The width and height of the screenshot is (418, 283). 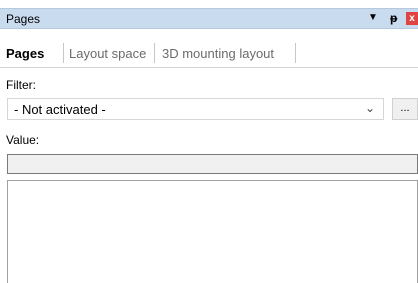 What do you see at coordinates (21, 85) in the screenshot?
I see `filter-label: Filter:` at bounding box center [21, 85].